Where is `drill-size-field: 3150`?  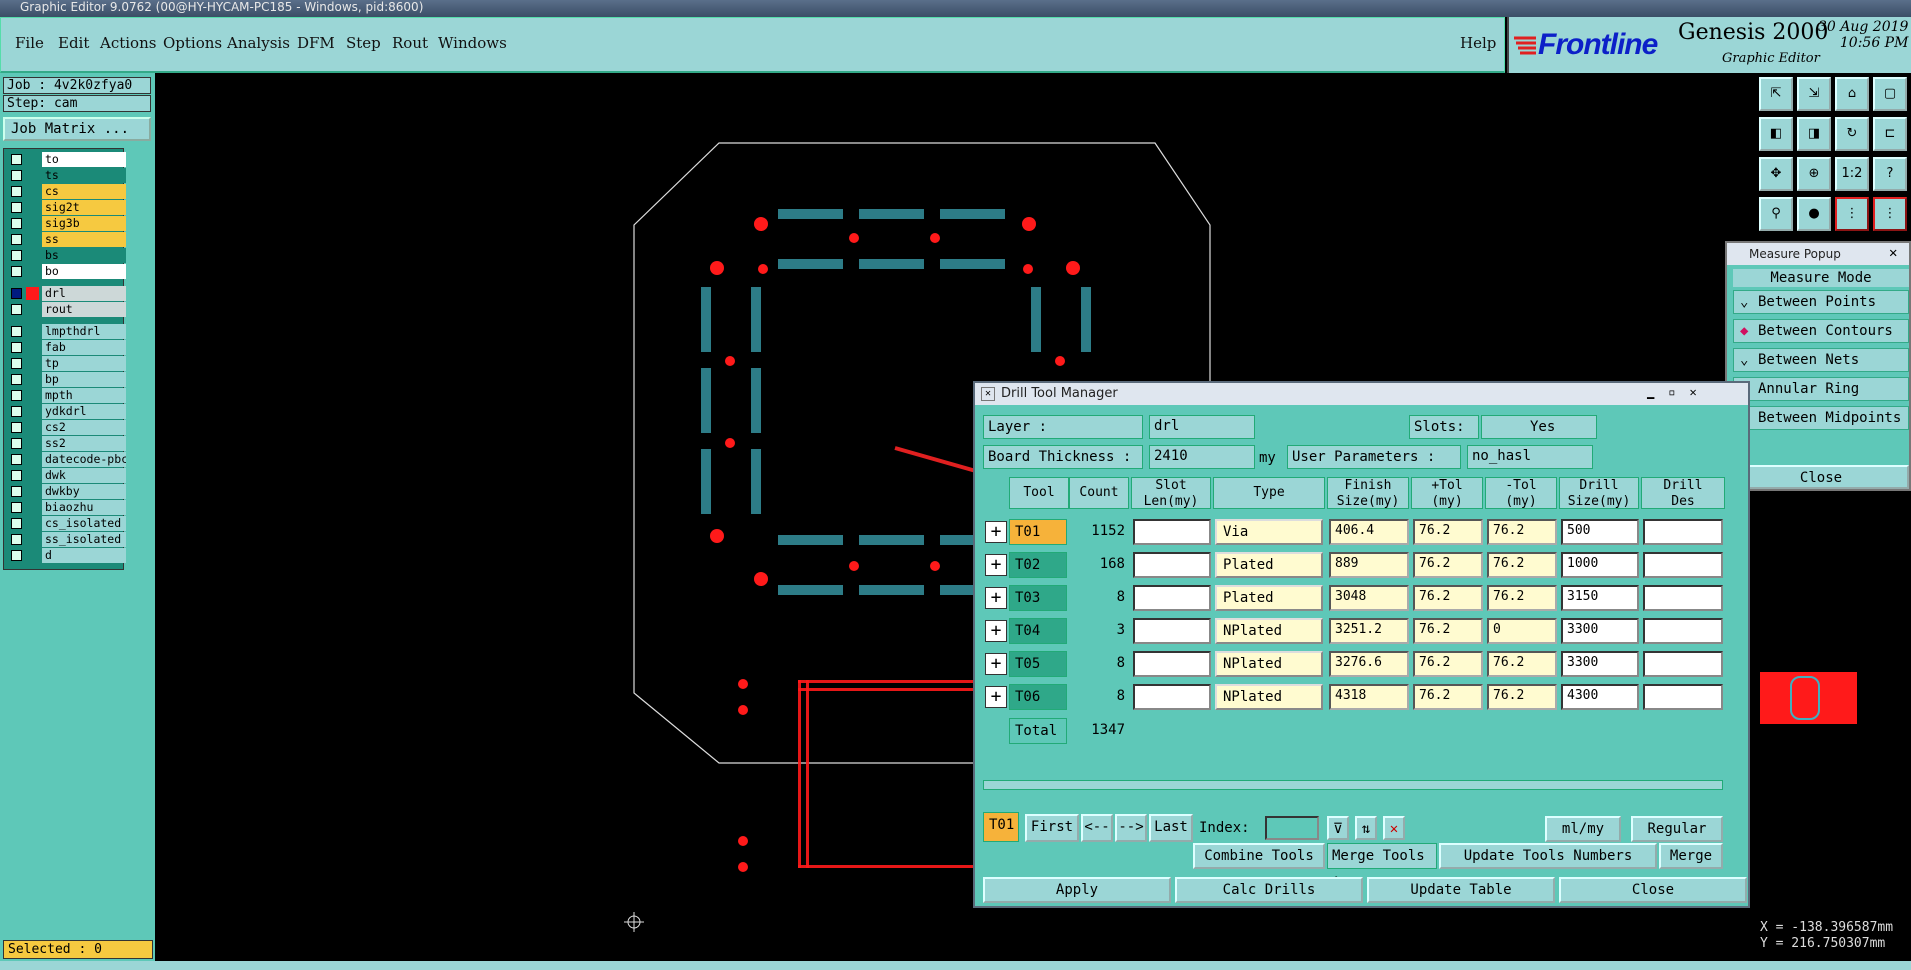
drill-size-field: 3150 is located at coordinates (1600, 598).